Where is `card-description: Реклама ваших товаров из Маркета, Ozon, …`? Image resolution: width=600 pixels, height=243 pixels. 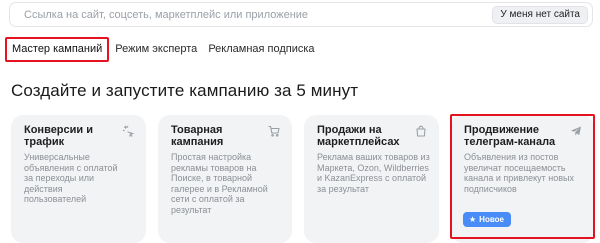
card-description: Реклама ваших товаров из Маркета, Ozon, … is located at coordinates (373, 173).